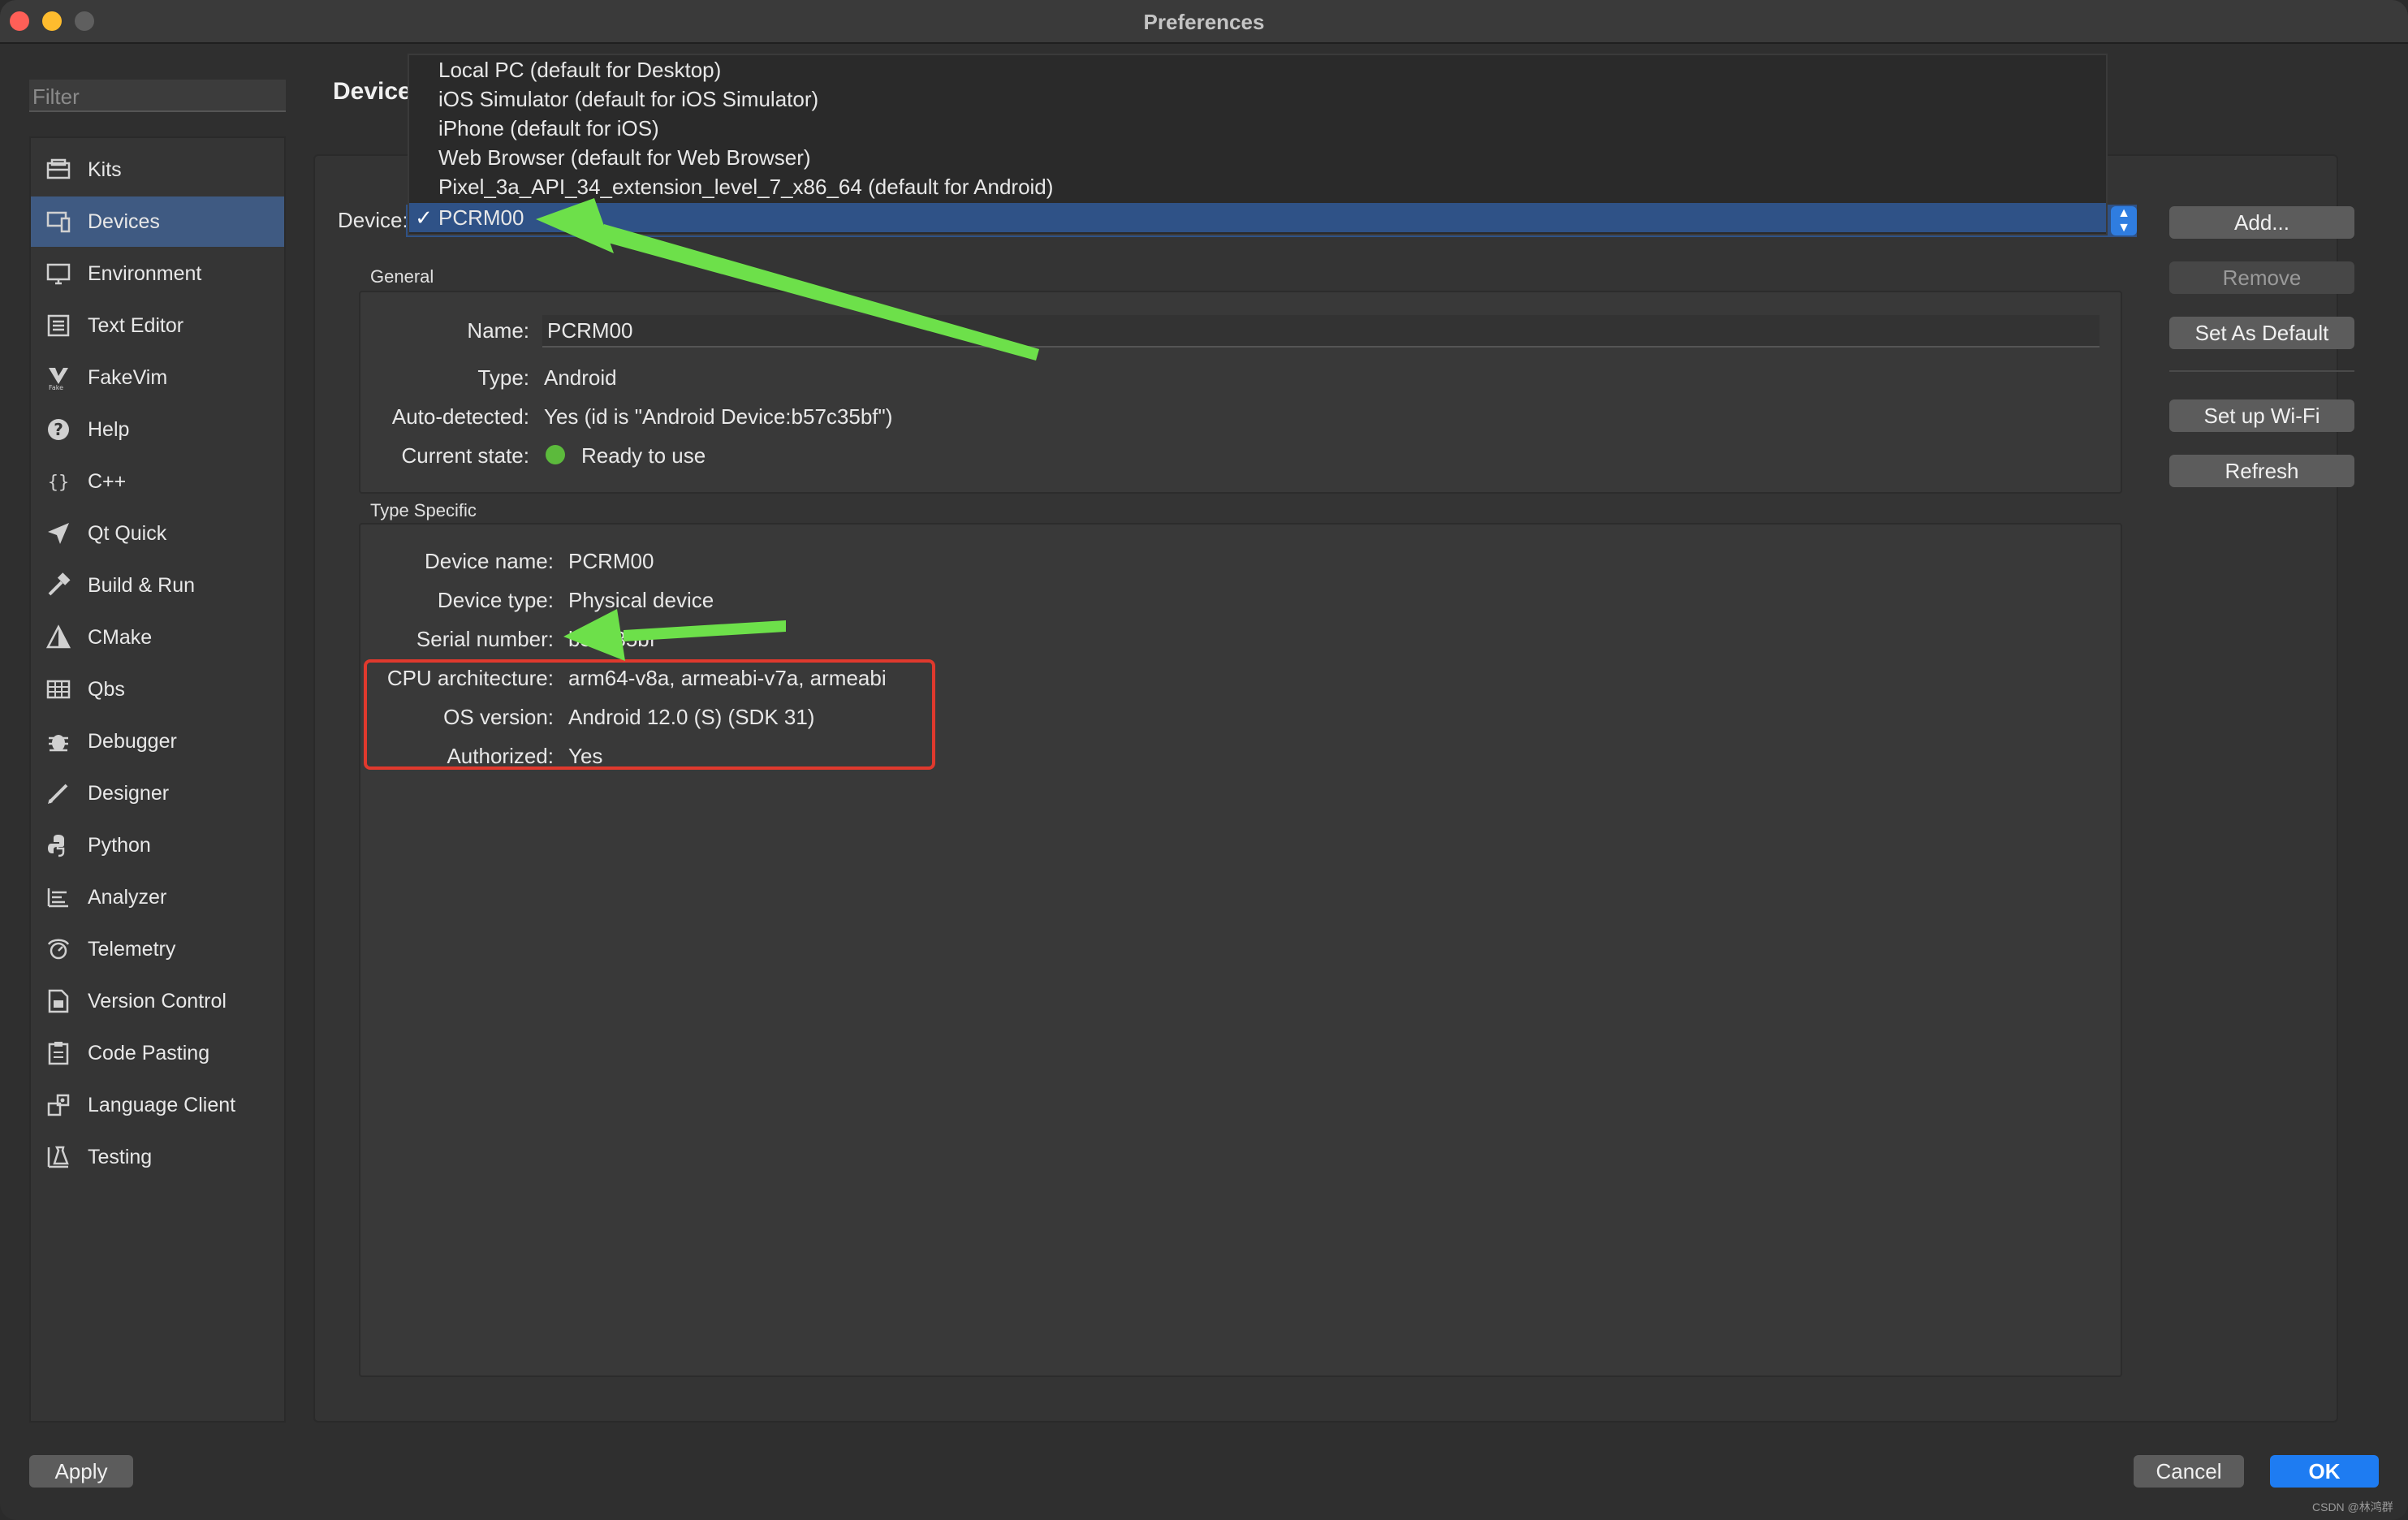 The image size is (2408, 1520). I want to click on sidebar-item-label: Language Client, so click(162, 1104).